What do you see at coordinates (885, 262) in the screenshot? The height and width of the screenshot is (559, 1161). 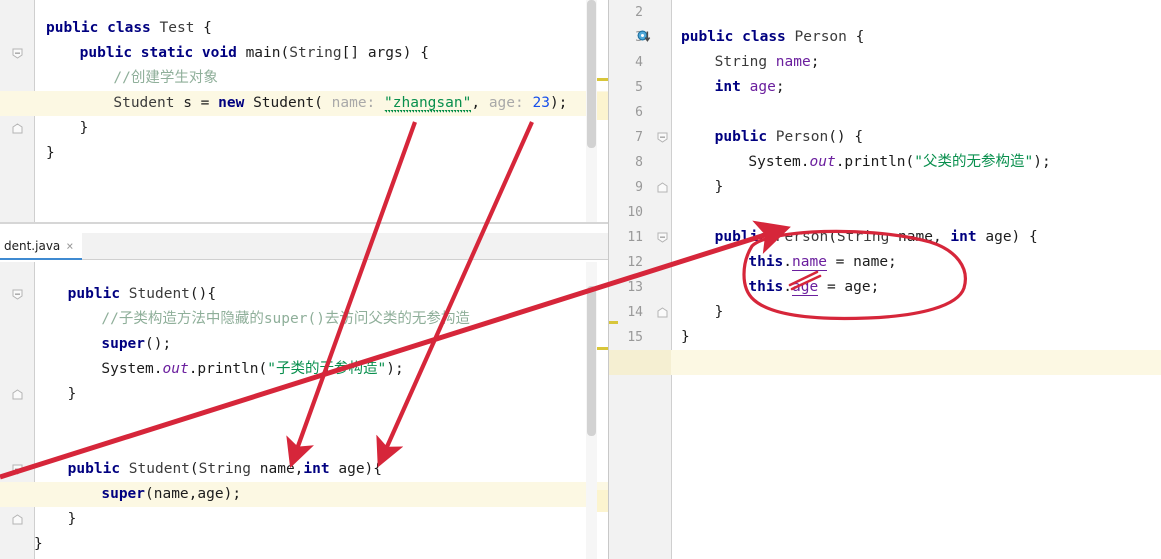 I see `code-line: this.name = name;` at bounding box center [885, 262].